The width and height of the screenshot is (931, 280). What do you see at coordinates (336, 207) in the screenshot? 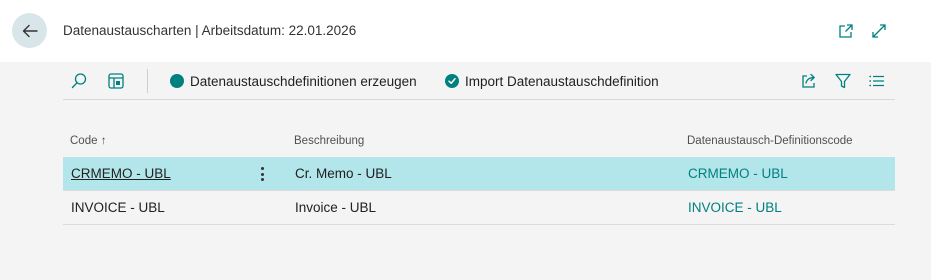
I see `description-cell: Invoice - UBL` at bounding box center [336, 207].